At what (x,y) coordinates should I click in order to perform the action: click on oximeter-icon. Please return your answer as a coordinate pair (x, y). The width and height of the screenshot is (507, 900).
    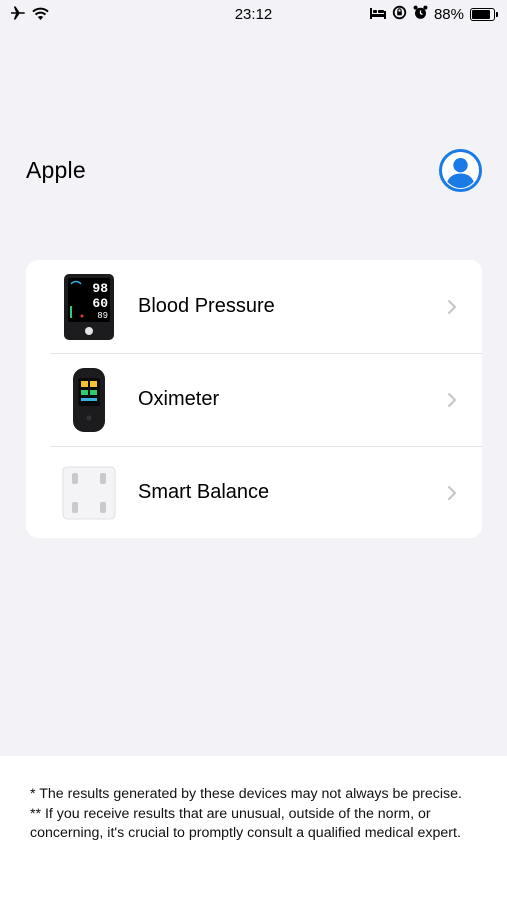
    Looking at the image, I should click on (89, 400).